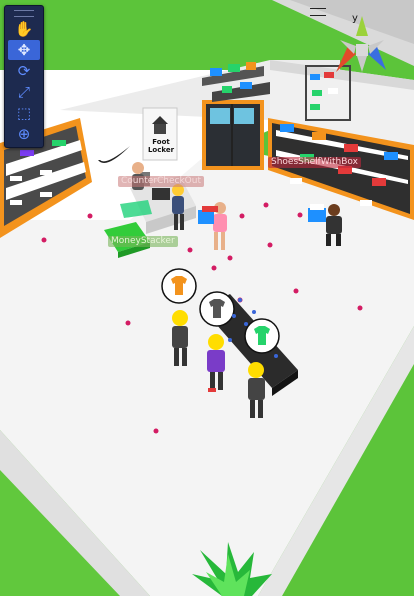 The height and width of the screenshot is (596, 414). I want to click on editor-tools-panel: ✋ ✥ ⟳ ⤢ ⬚ ⊕, so click(24, 76).